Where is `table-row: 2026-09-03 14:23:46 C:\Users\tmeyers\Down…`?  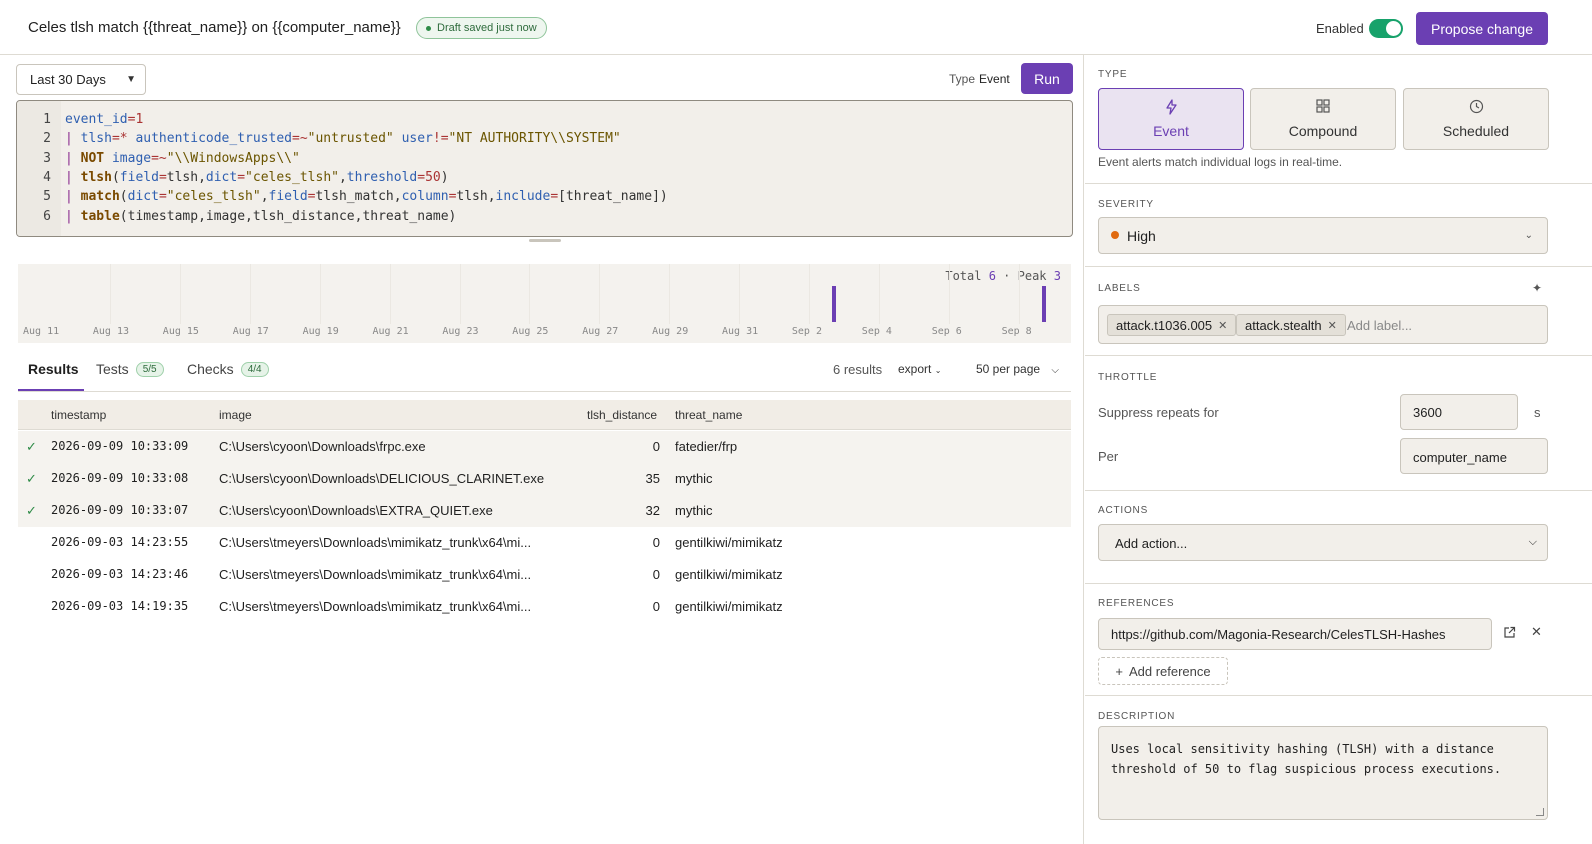
table-row: 2026-09-03 14:23:46 C:\Users\tmeyers\Down… is located at coordinates (544, 575).